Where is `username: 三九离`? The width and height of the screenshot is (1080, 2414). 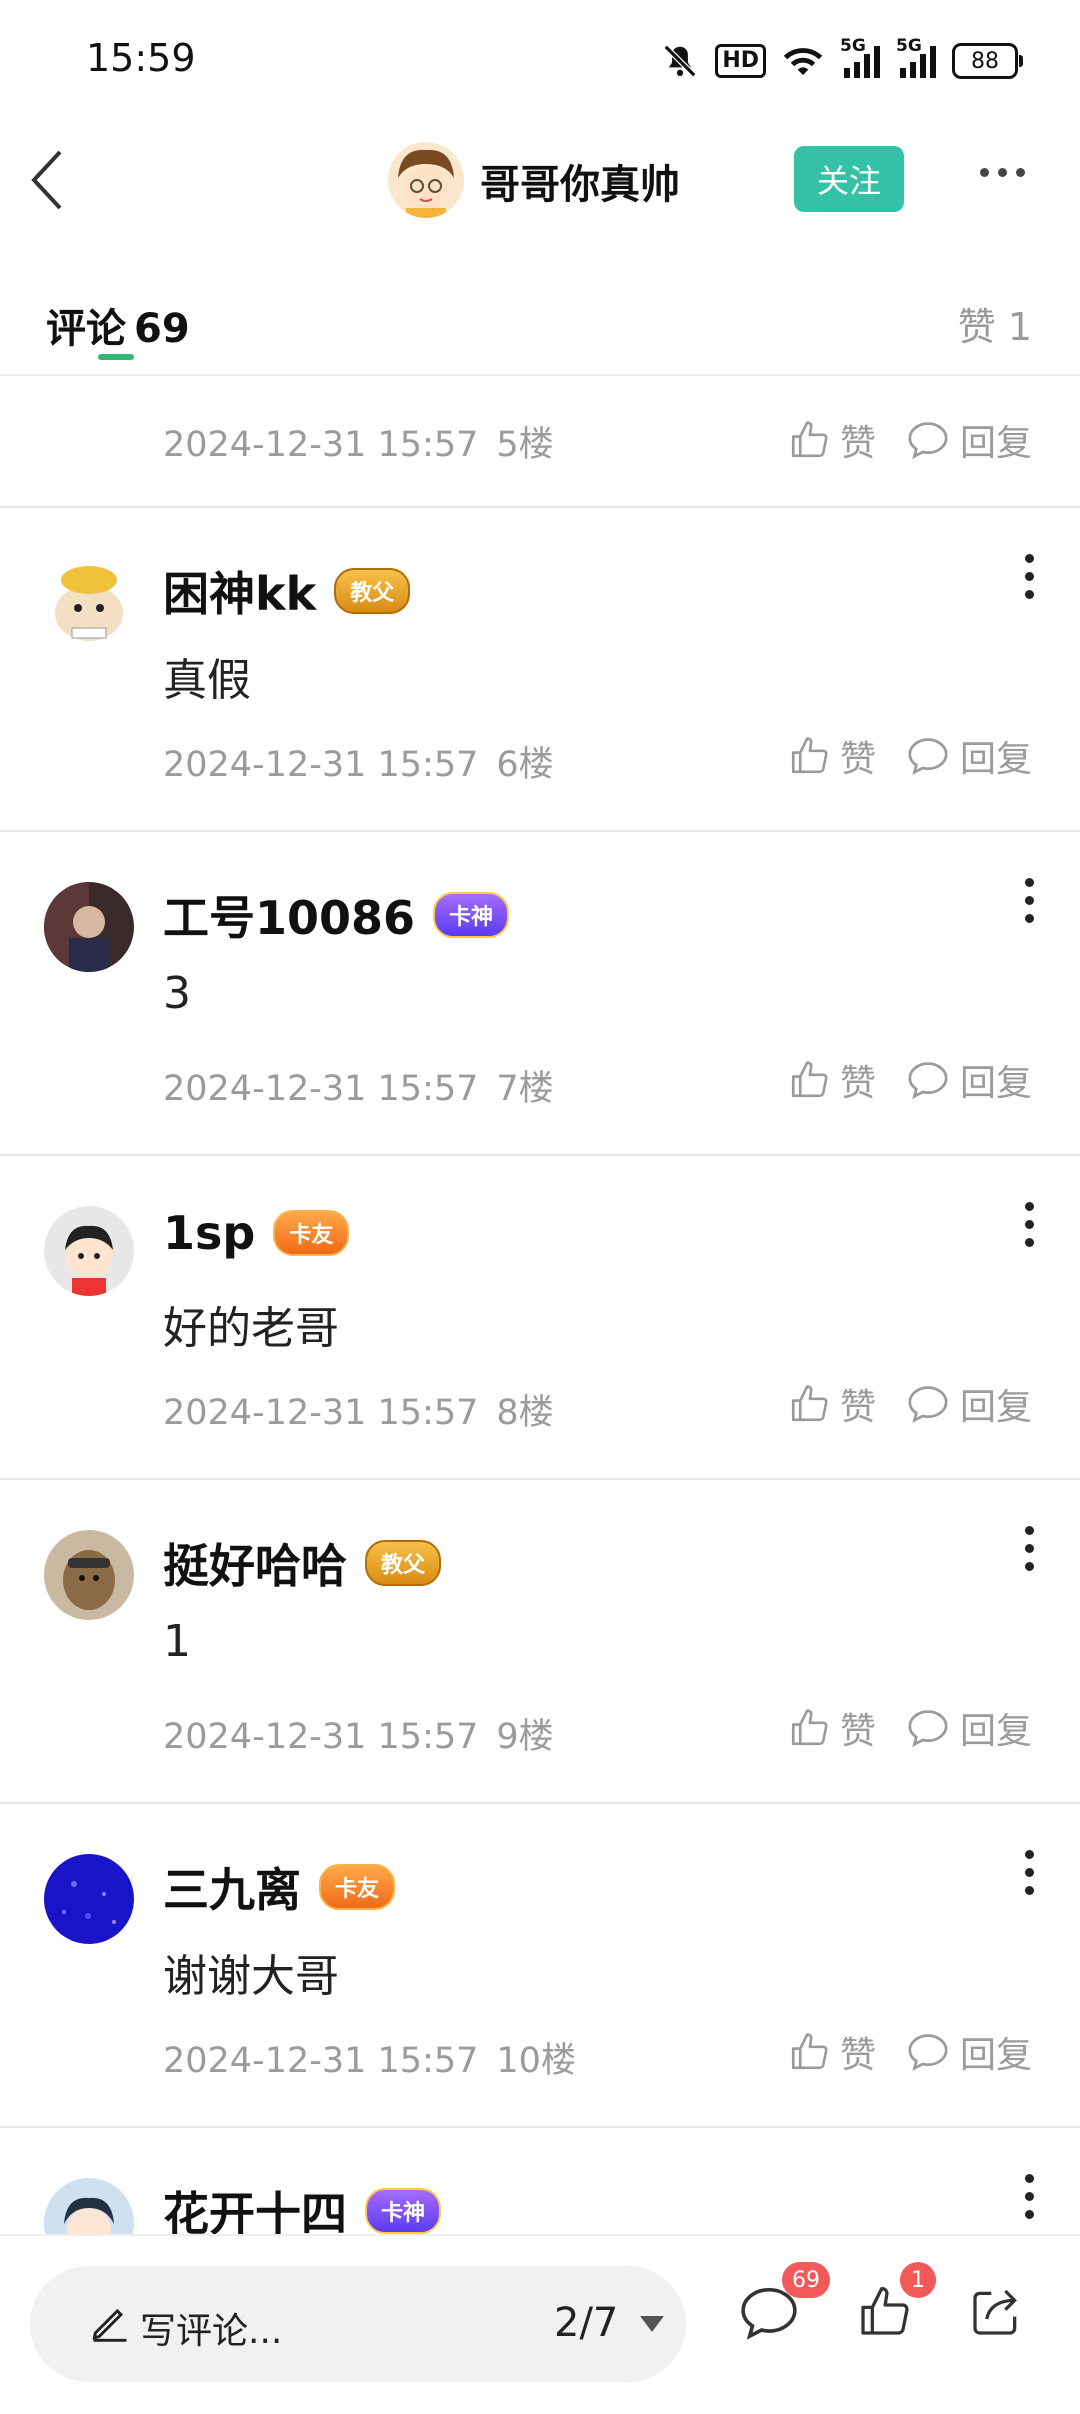 username: 三九离 is located at coordinates (232, 1887).